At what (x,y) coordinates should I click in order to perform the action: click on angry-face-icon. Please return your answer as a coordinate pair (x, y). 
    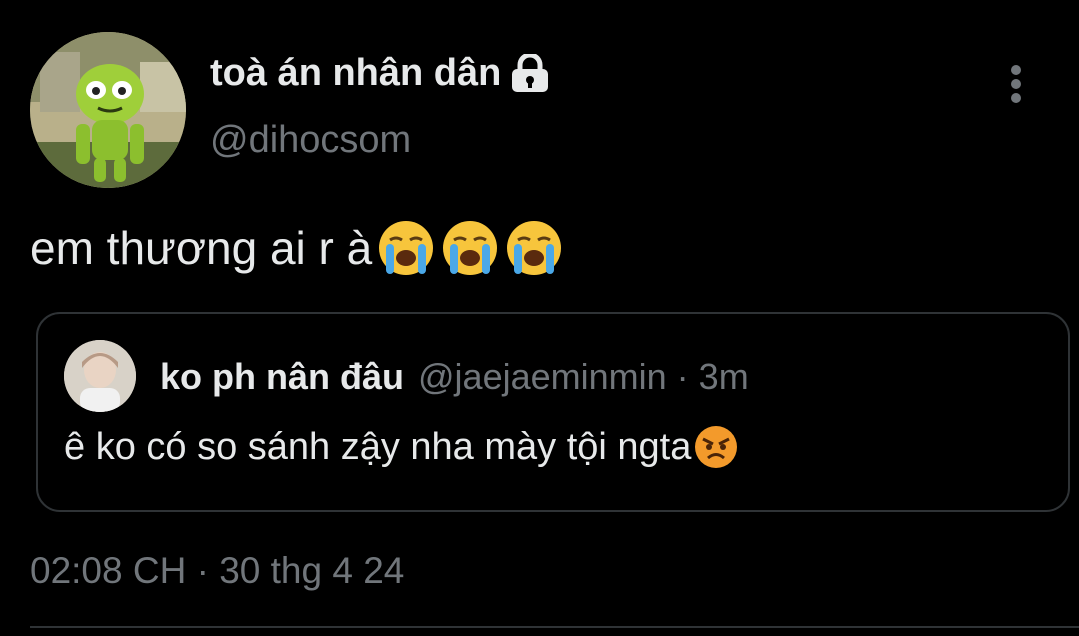
    Looking at the image, I should click on (716, 447).